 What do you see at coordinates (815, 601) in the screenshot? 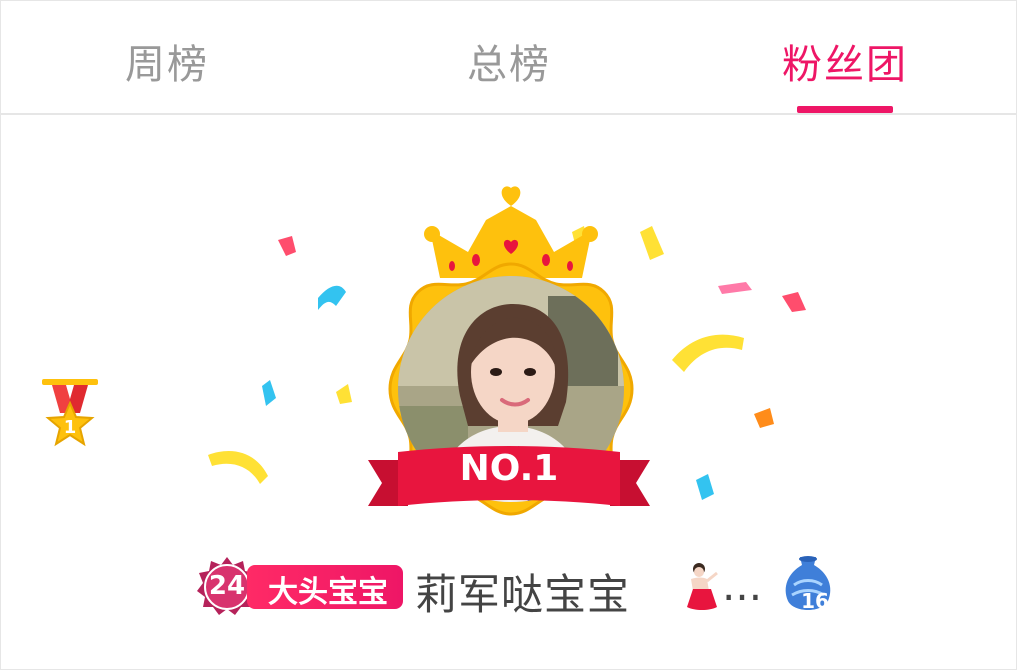
I see `gift-level-number: 16` at bounding box center [815, 601].